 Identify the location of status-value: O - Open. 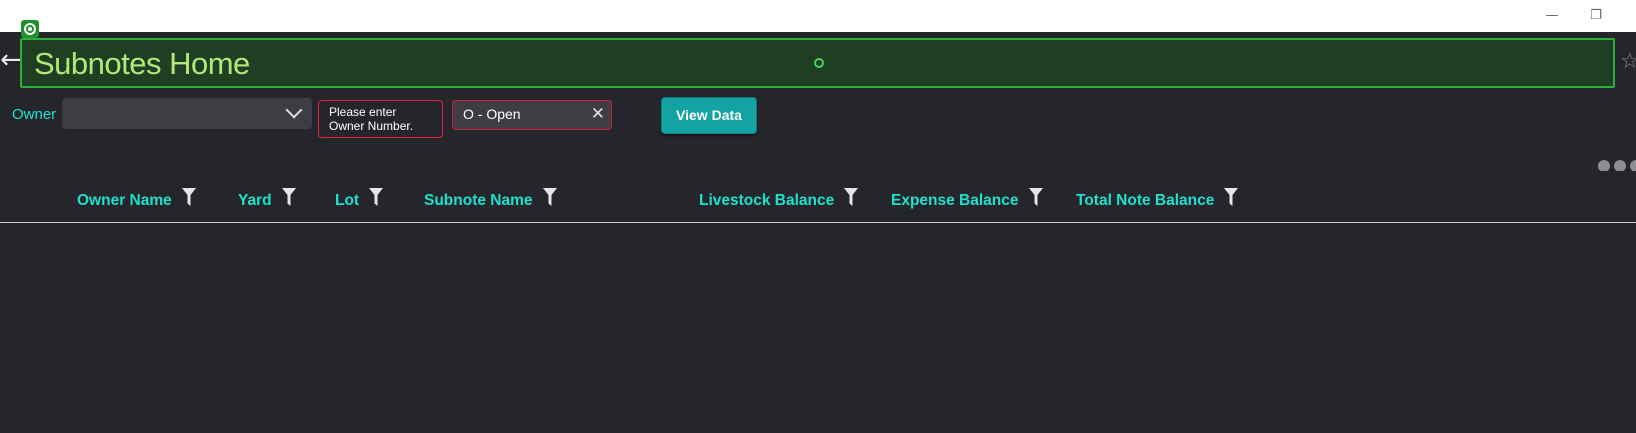
(492, 114).